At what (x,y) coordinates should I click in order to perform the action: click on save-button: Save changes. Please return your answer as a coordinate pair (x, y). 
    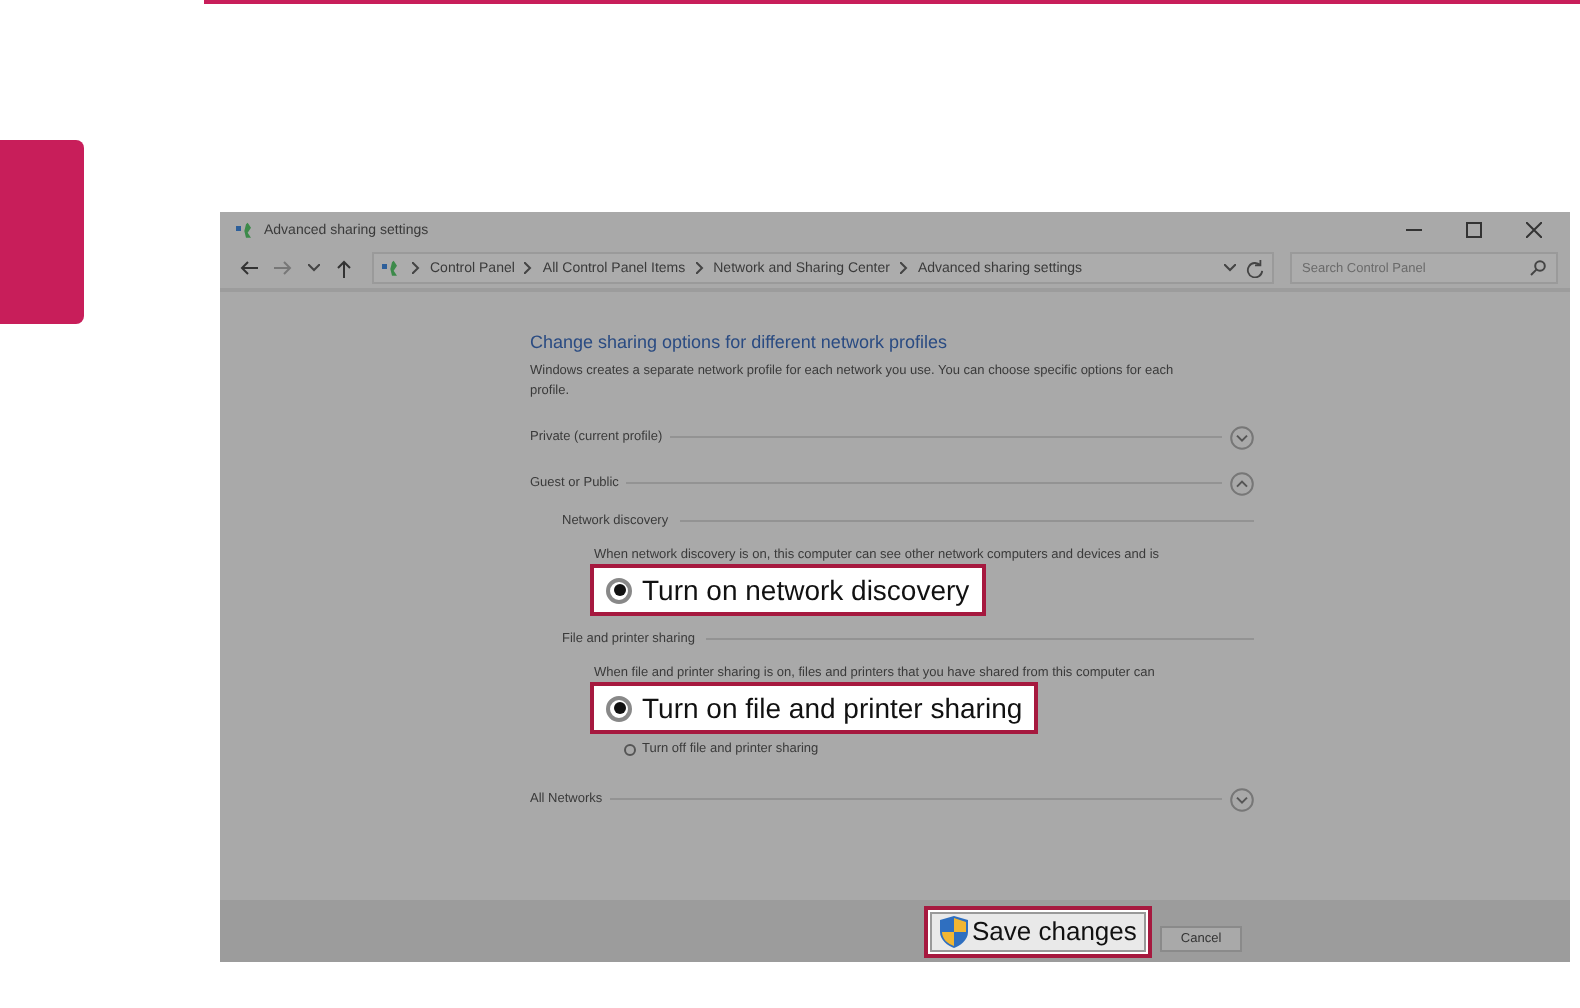
    Looking at the image, I should click on (1038, 931).